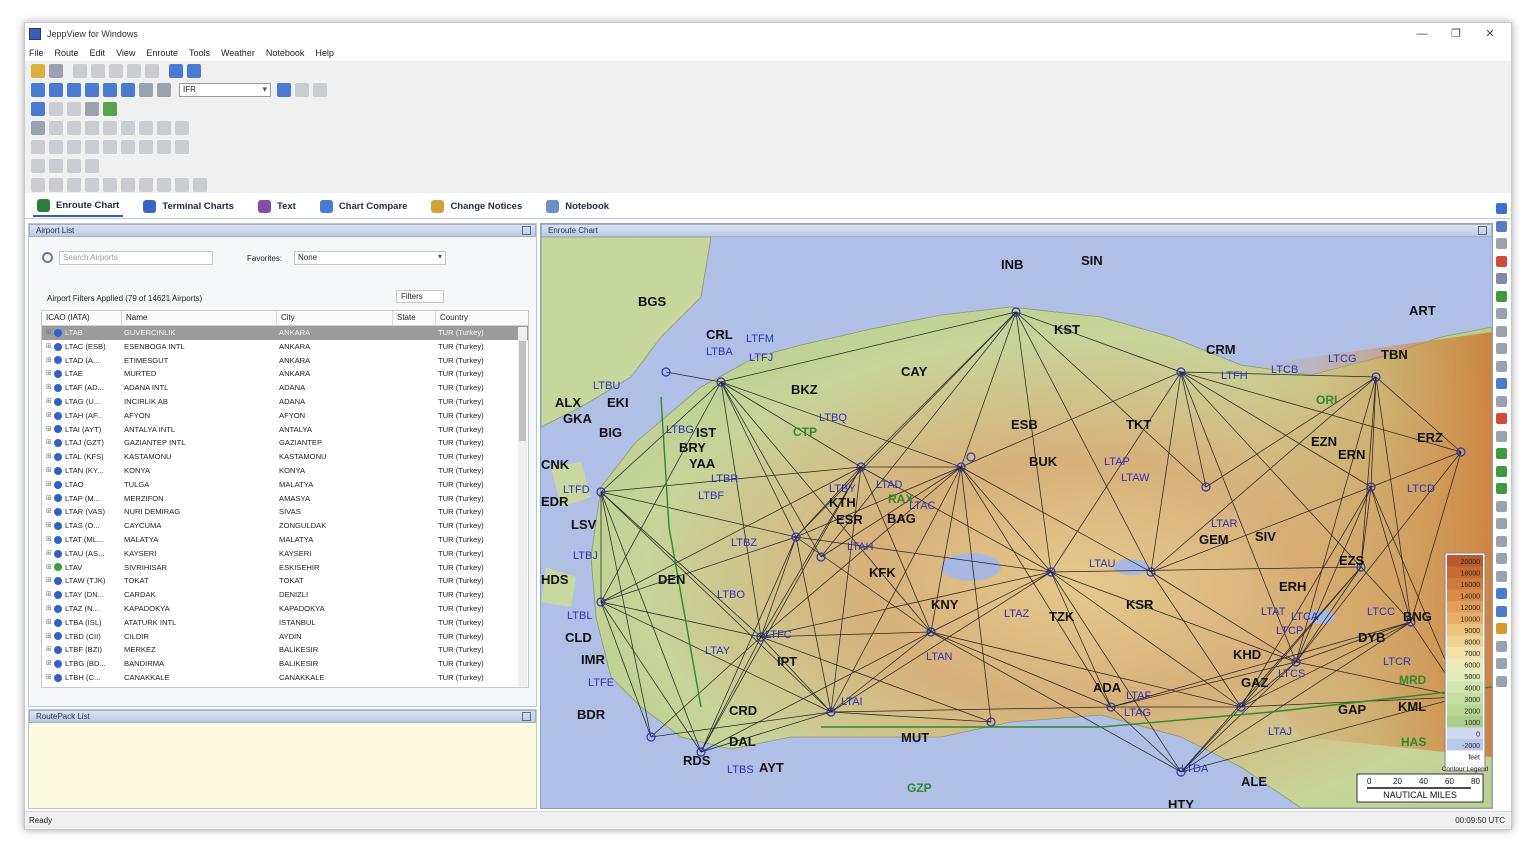 The height and width of the screenshot is (854, 1536). I want to click on place-label-ltaw: LTAW, so click(1135, 478).